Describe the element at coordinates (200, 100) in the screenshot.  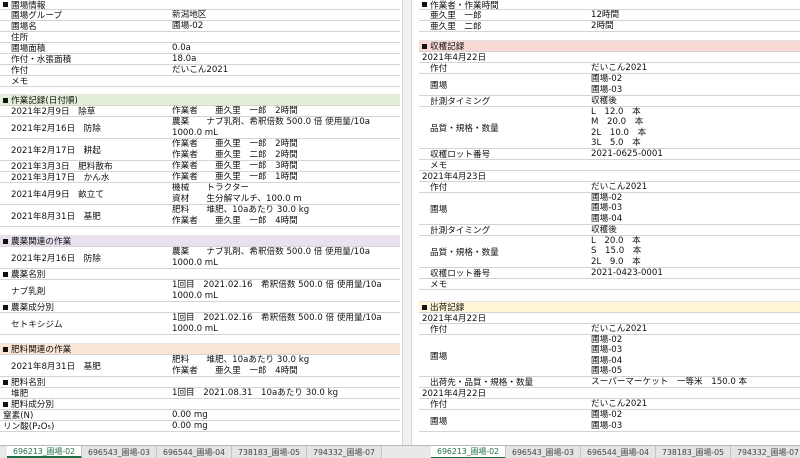
I see `section-work-records: 作業記録(日付順)` at that location.